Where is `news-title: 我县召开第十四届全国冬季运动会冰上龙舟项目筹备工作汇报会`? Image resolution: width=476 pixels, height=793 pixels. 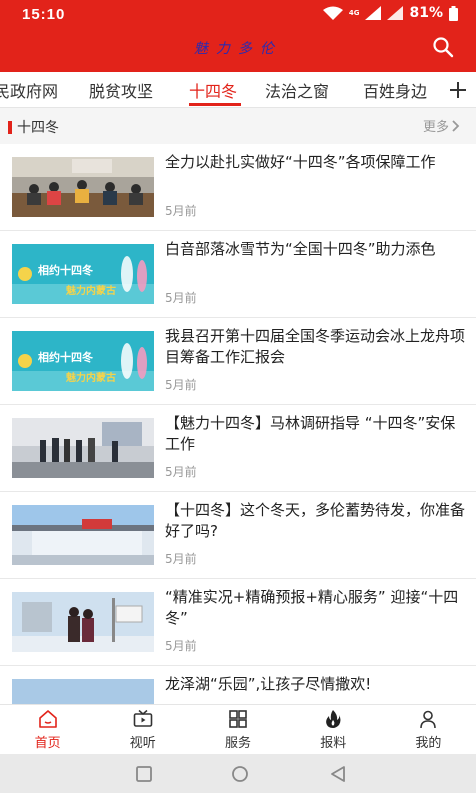
news-title: 我县召开第十四届全国冬季运动会冰上龙舟项目筹备工作汇报会 is located at coordinates (315, 346).